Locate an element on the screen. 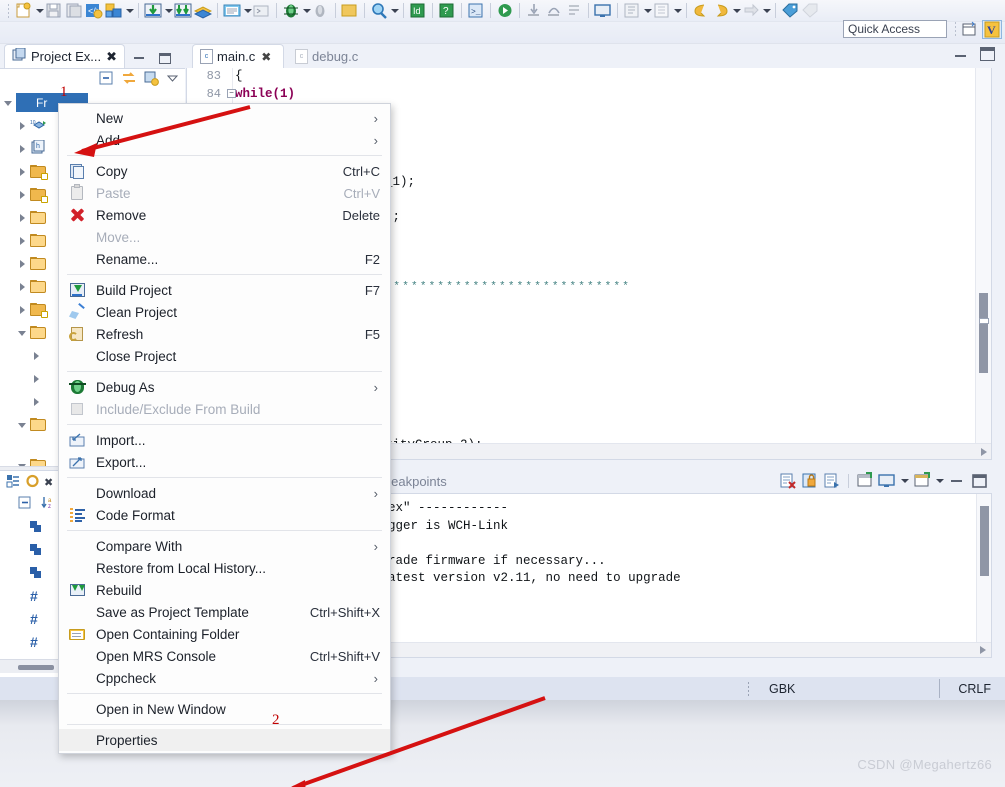  menu-item-new: New › is located at coordinates (224, 118).